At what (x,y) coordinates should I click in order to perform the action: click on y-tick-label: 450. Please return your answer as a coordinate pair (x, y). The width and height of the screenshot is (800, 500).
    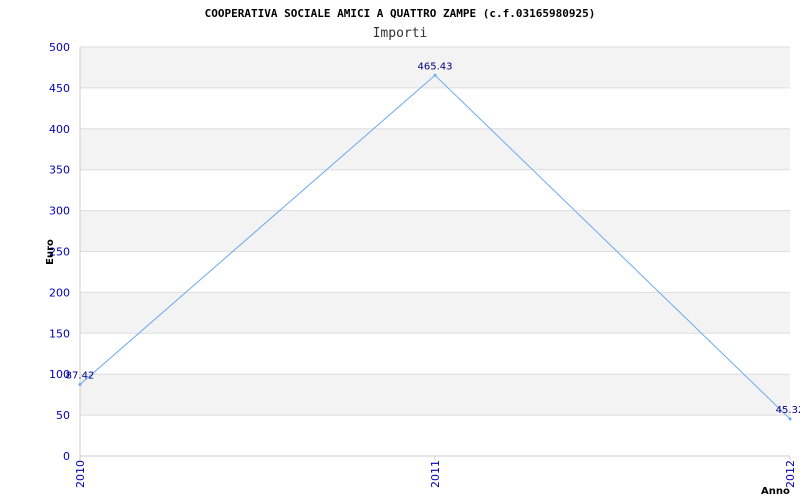
    Looking at the image, I should click on (59, 88).